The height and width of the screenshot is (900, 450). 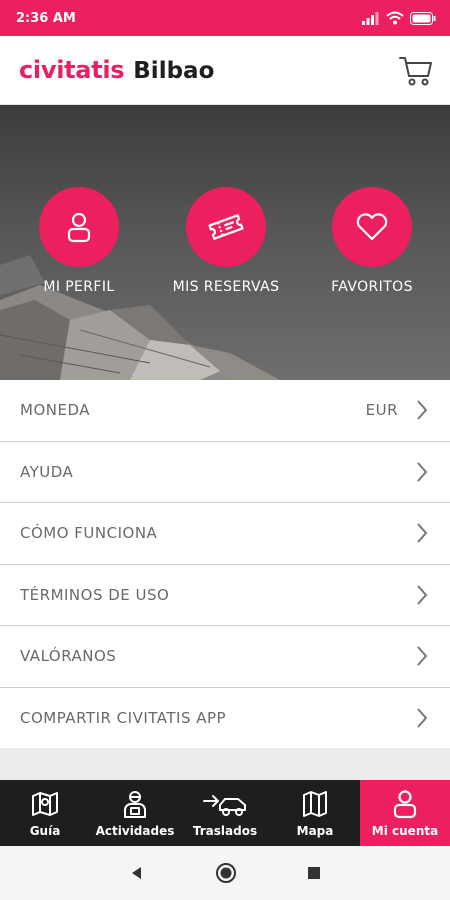 I want to click on menu-item-right: EUR, so click(x=397, y=410).